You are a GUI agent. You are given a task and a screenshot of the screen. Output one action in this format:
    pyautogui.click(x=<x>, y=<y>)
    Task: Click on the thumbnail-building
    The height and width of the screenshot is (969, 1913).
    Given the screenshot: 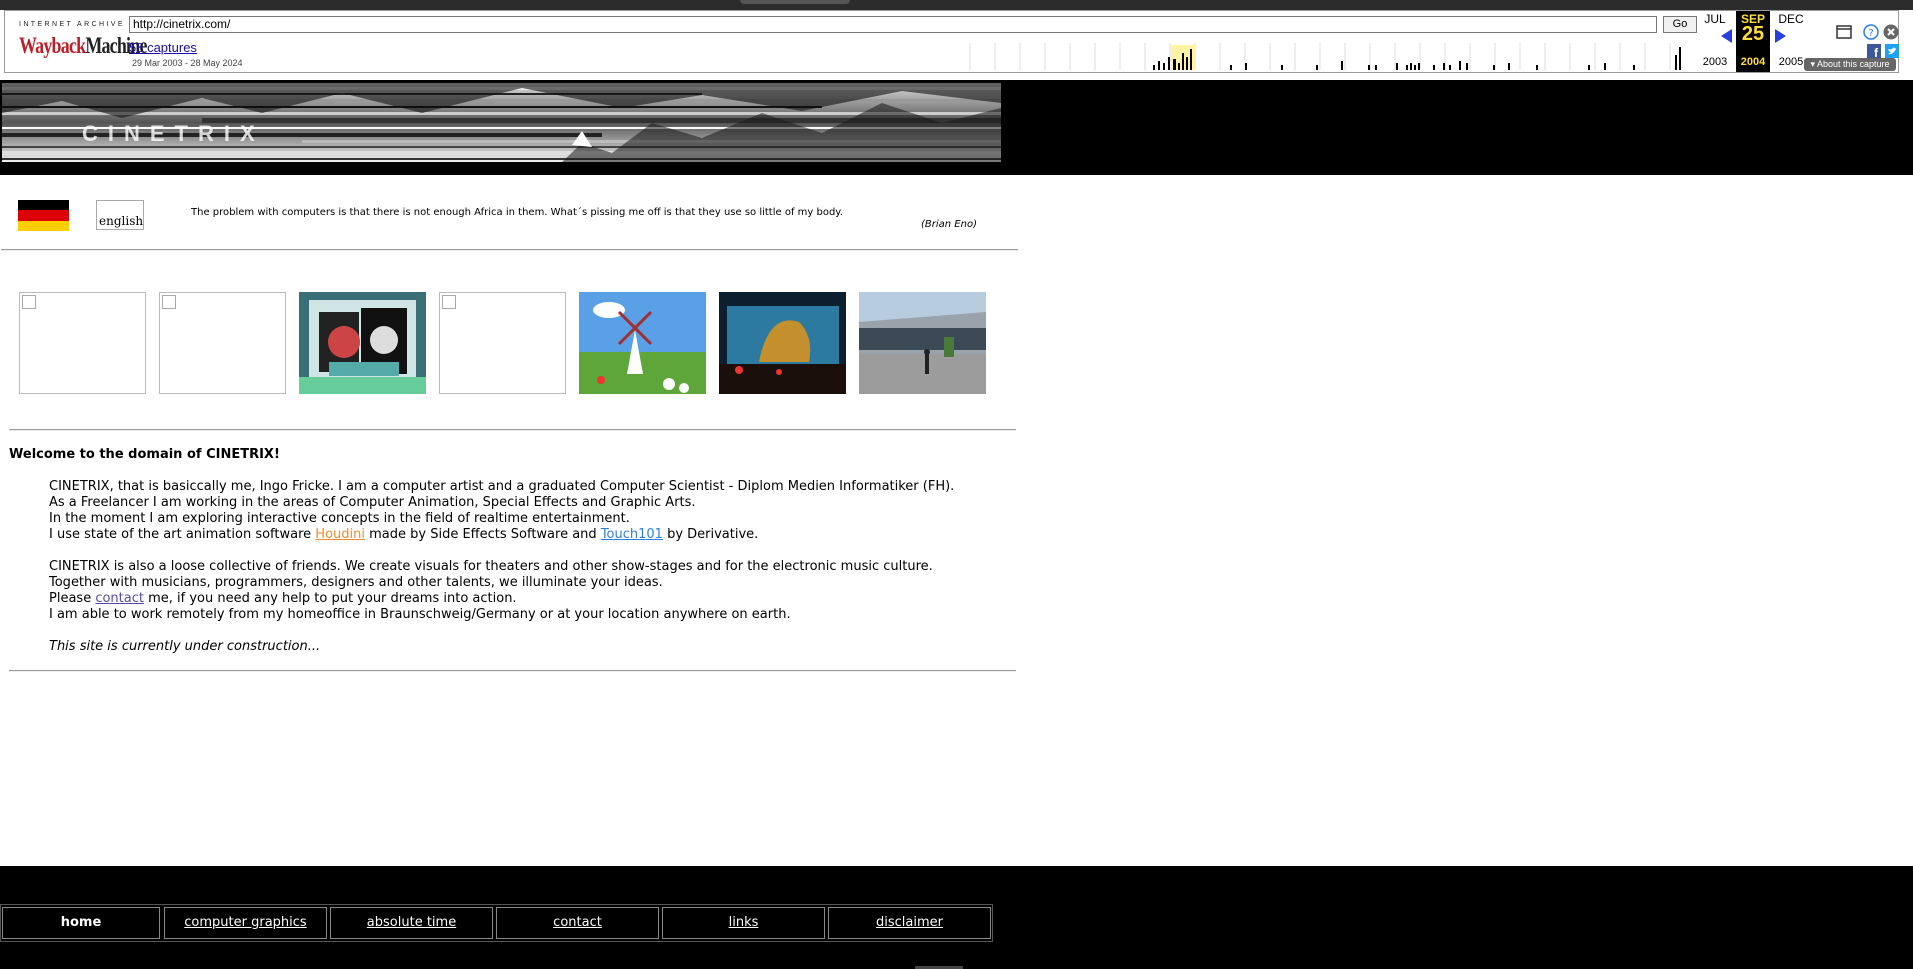 What is the action you would take?
    pyautogui.click(x=922, y=343)
    